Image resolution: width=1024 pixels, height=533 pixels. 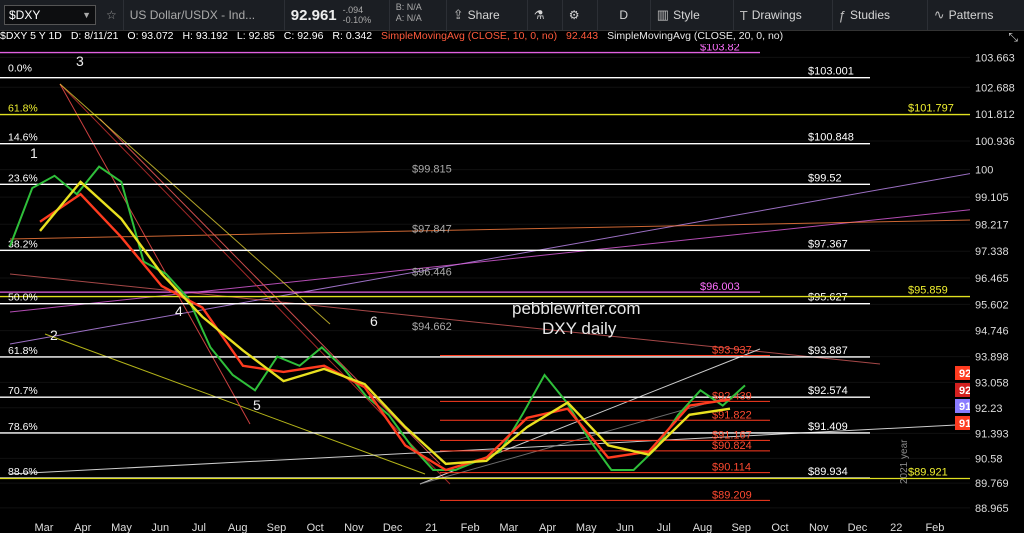 What do you see at coordinates (94, 36) in the screenshot?
I see `info-date: D: 8/11/21` at bounding box center [94, 36].